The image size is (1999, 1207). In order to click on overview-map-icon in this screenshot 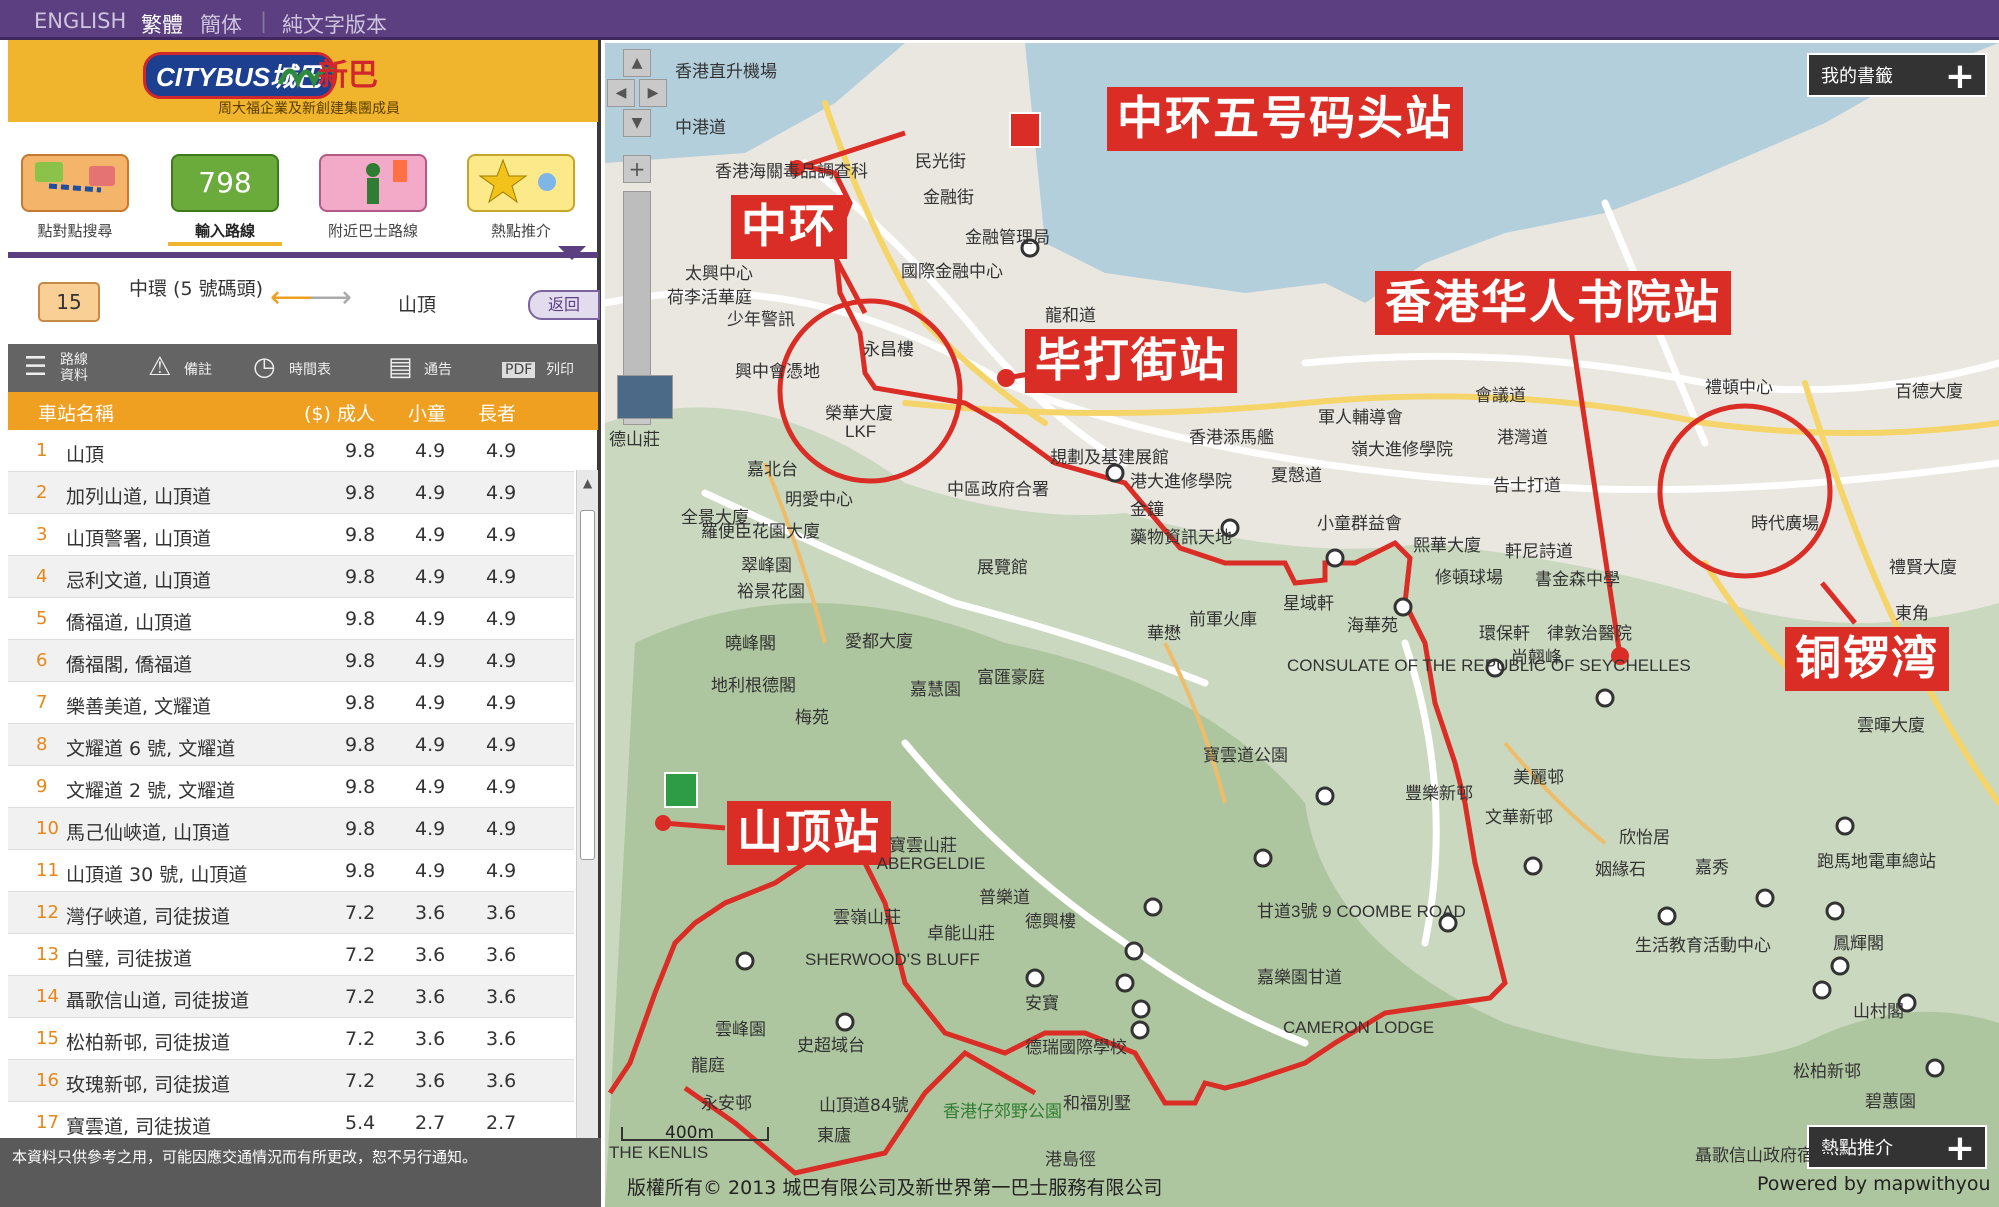, I will do `click(645, 397)`.